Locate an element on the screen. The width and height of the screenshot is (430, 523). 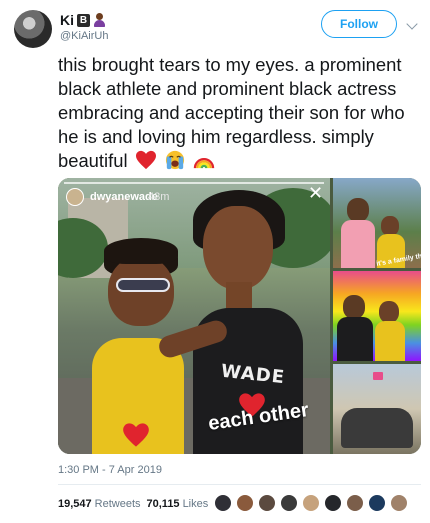
sunglasses is located at coordinates (143, 285).